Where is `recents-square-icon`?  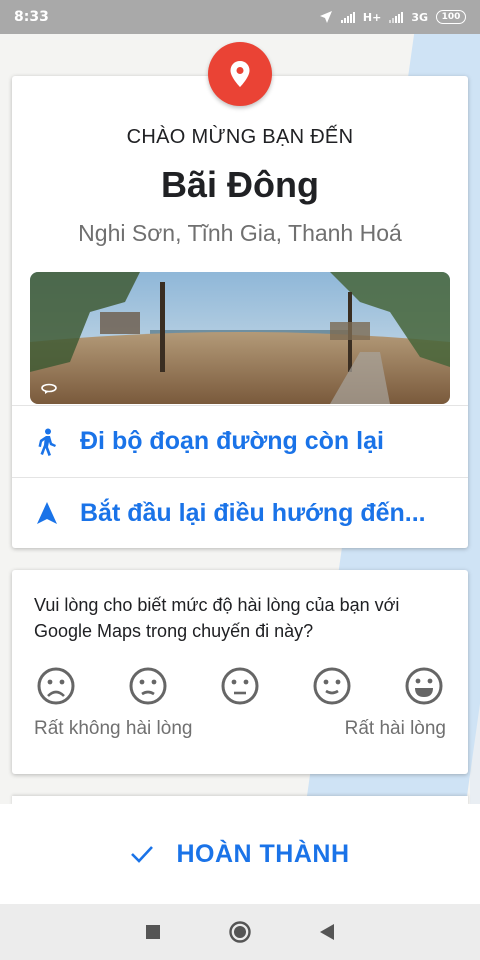
recents-square-icon is located at coordinates (153, 932).